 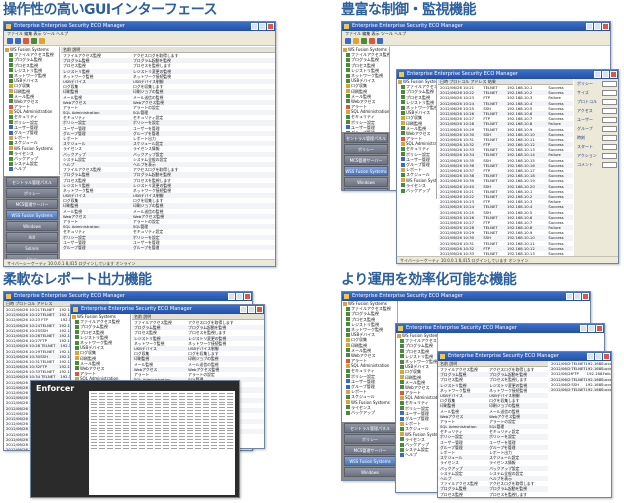 What do you see at coordinates (596, 168) in the screenshot?
I see `policy-form: ポリシー サイズ プロトコル アクセス ユーザー グループ 時刻 スタート アクション コメント` at bounding box center [596, 168].